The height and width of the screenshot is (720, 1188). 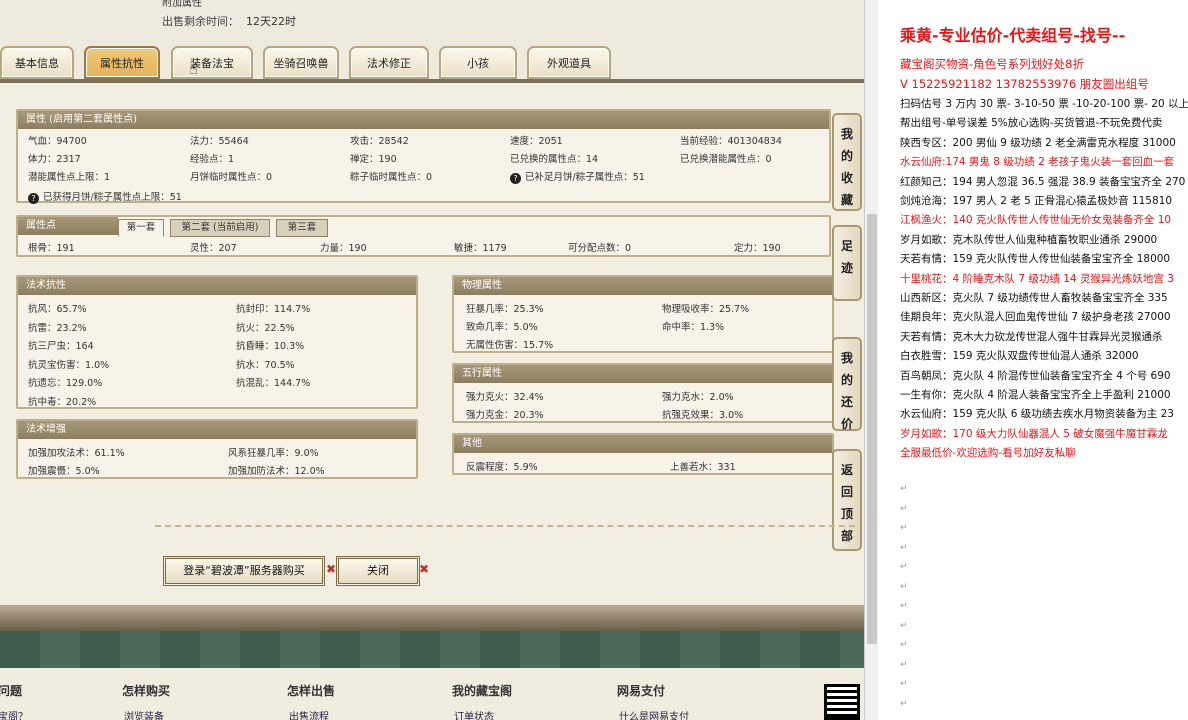 What do you see at coordinates (478, 62) in the screenshot?
I see `tab-5: 小孩` at bounding box center [478, 62].